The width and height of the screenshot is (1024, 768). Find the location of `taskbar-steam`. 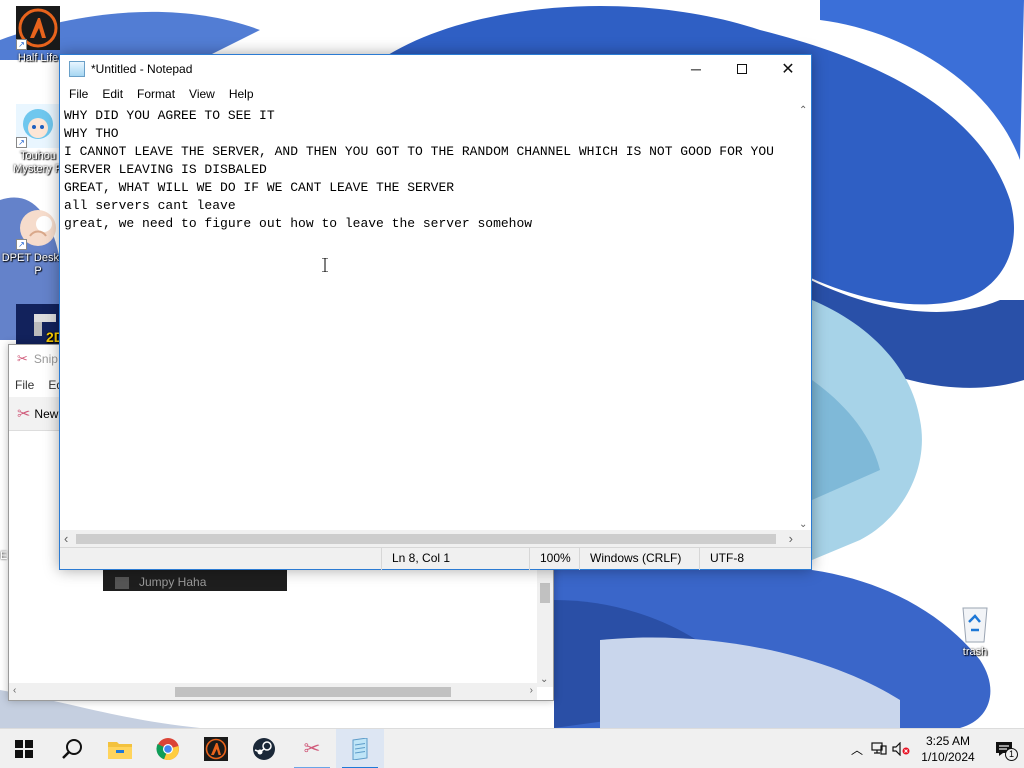

taskbar-steam is located at coordinates (264, 748).